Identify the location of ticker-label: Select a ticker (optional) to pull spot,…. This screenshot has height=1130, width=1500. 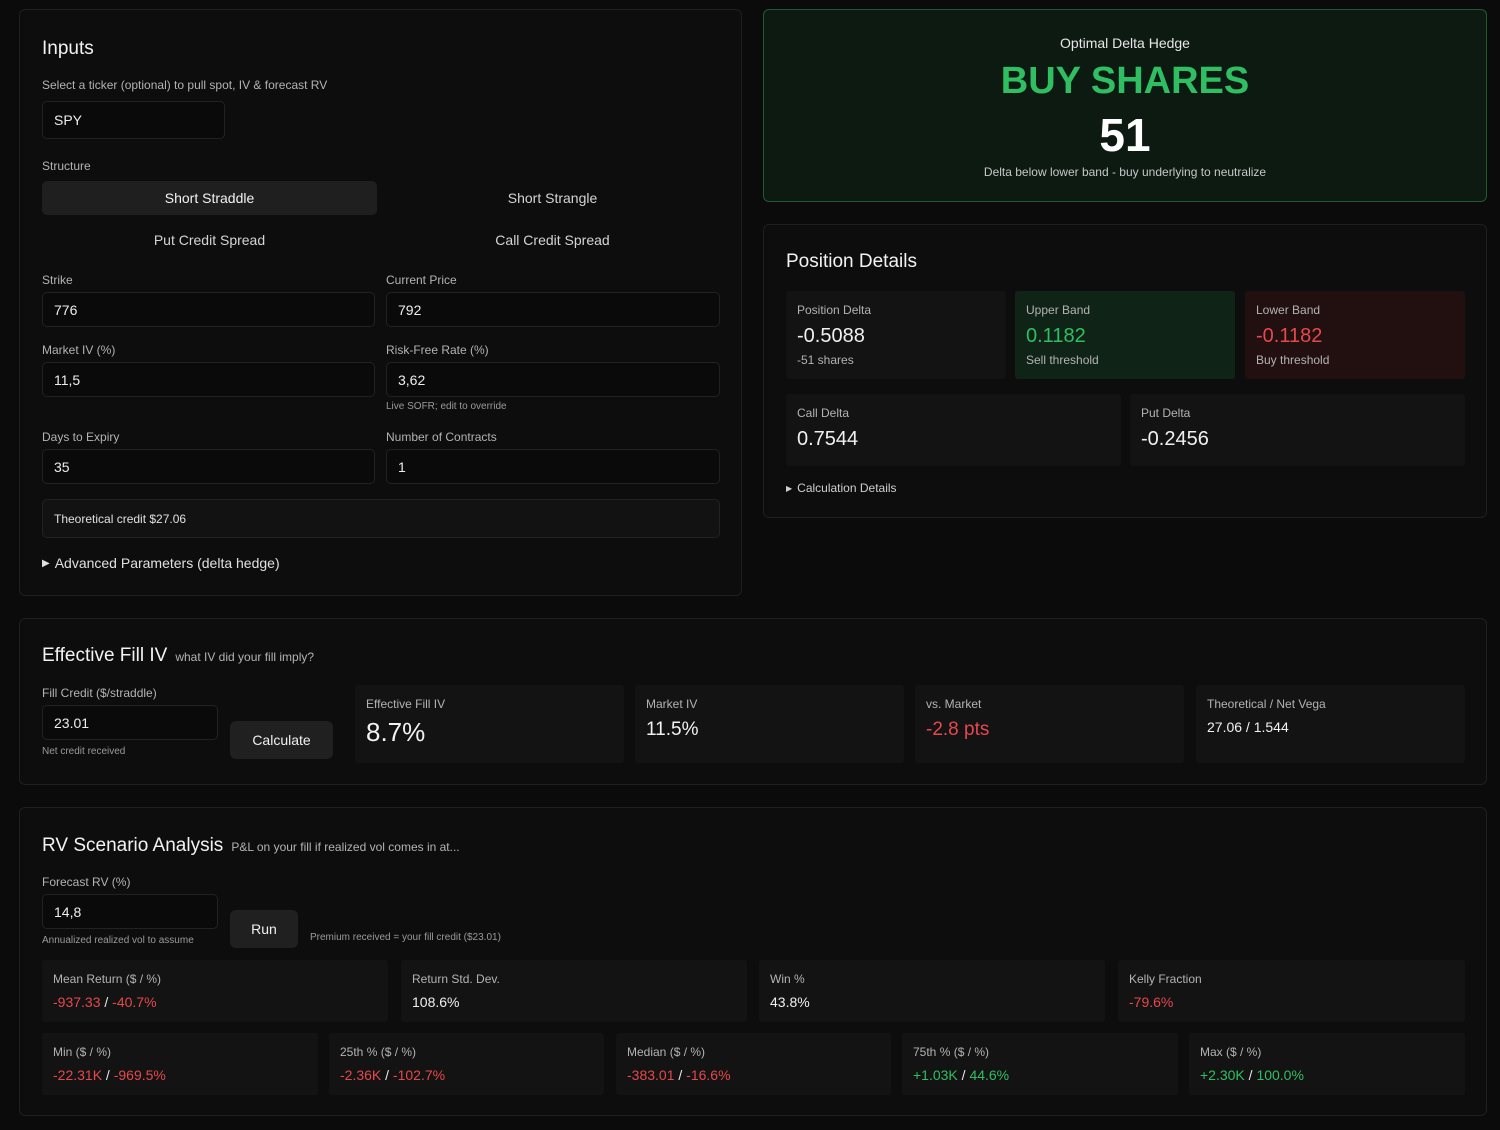
(185, 85).